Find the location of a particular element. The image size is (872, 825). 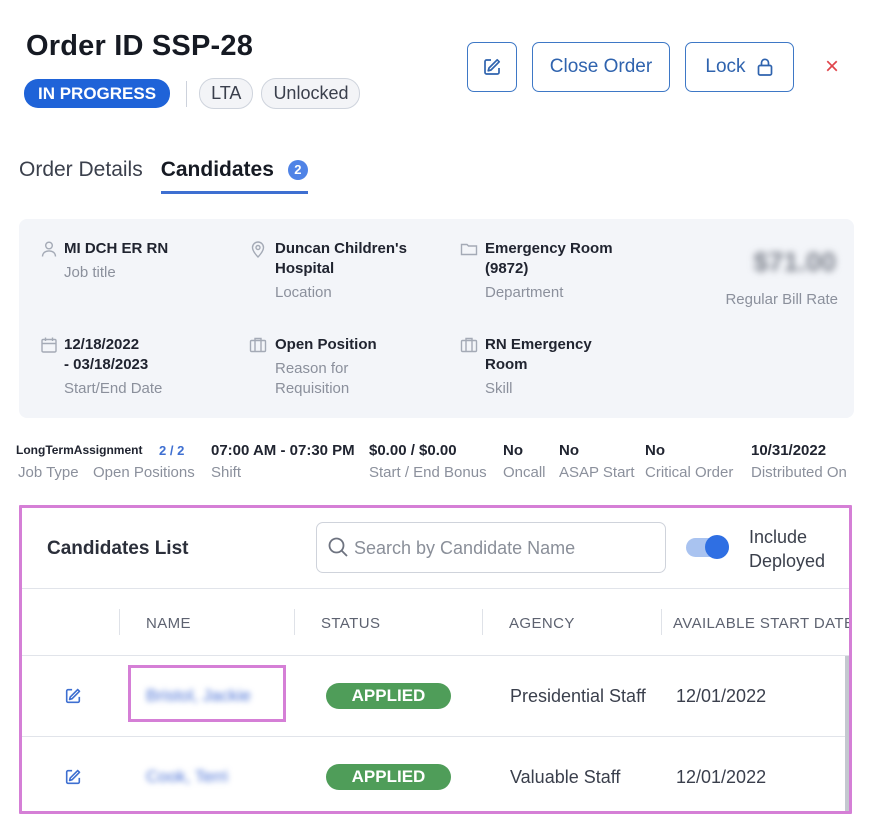

include-deployed-label: Include Deployed is located at coordinates (799, 549).